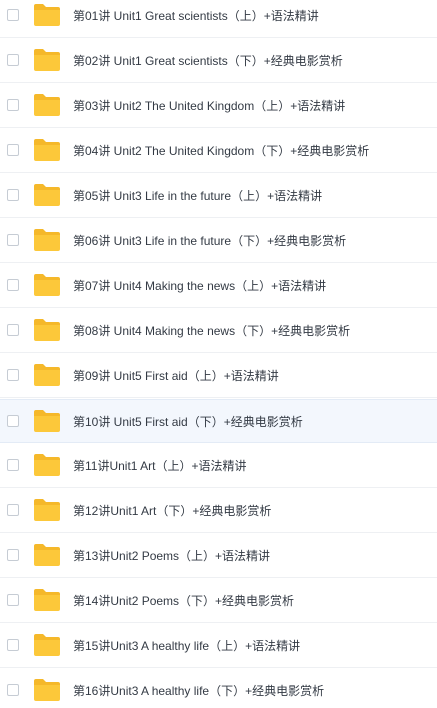 Image resolution: width=437 pixels, height=708 pixels. I want to click on file-row: 第04讲 Unit2 The United Kingdom（下）+经典电影赏析, so click(218, 151).